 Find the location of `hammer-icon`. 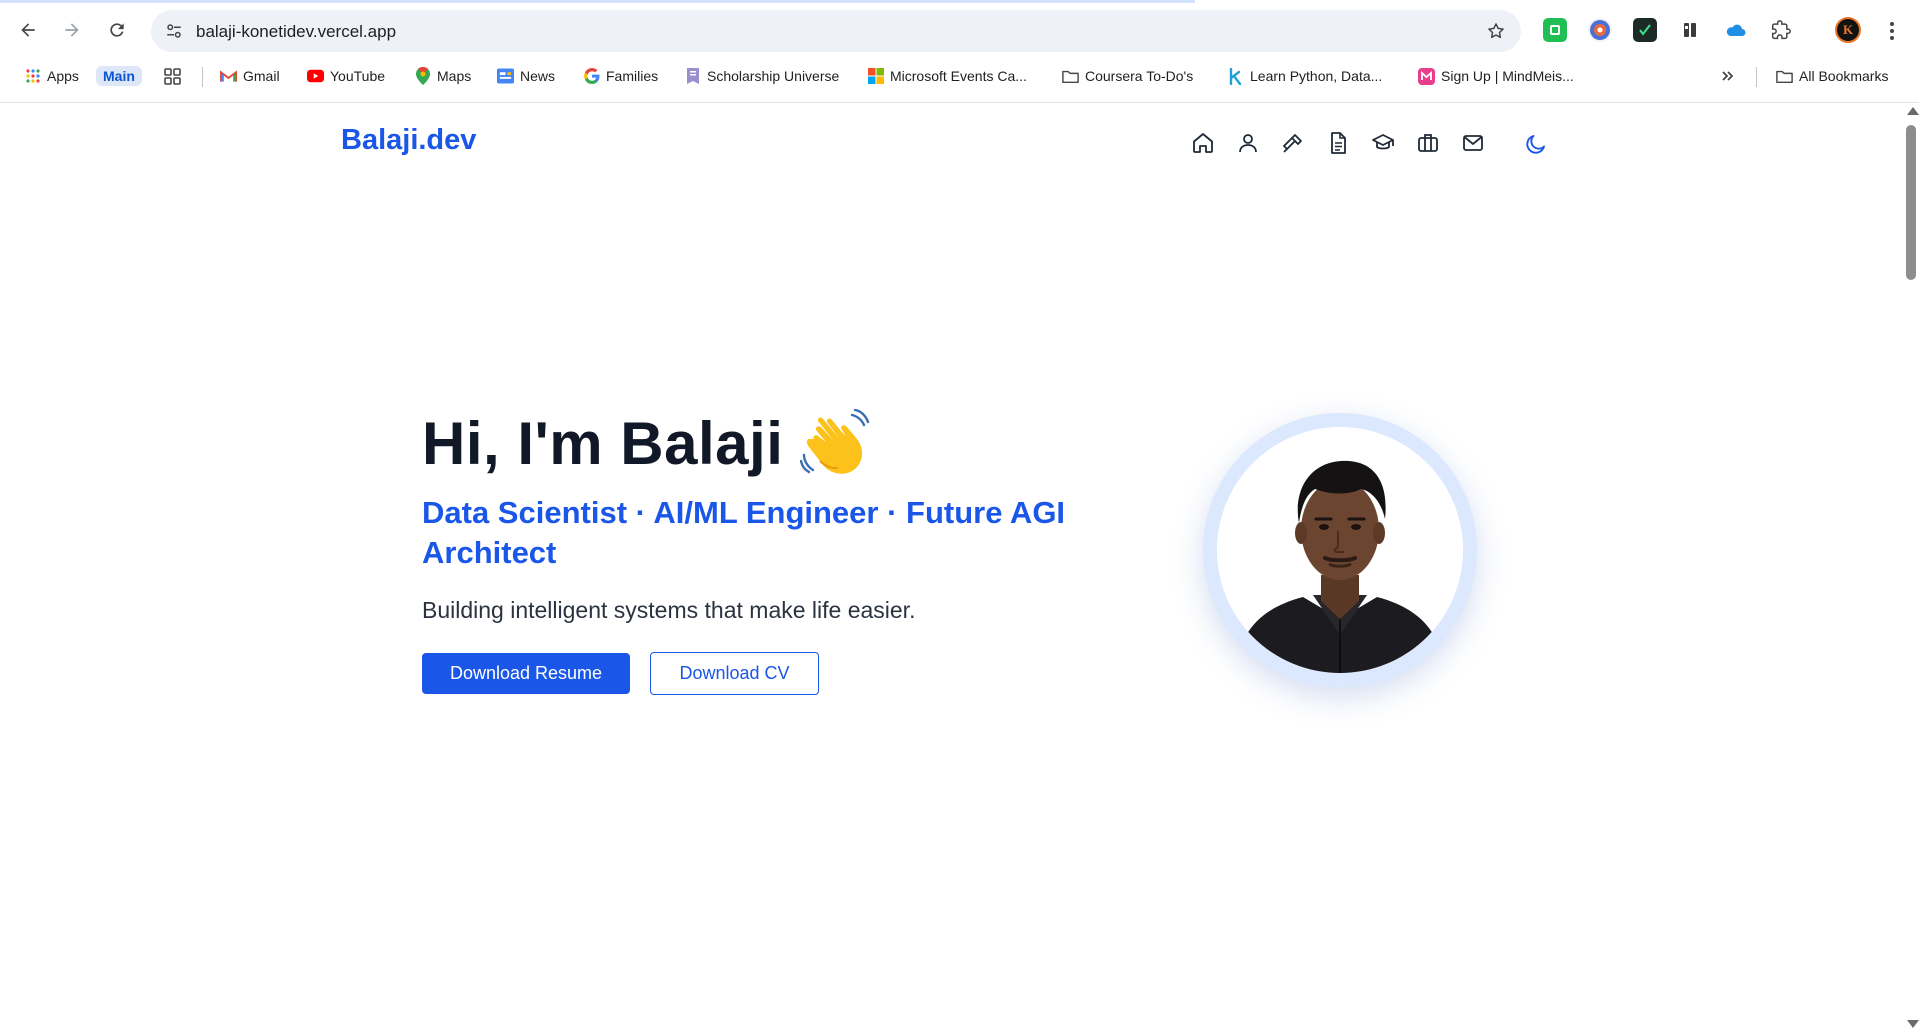

hammer-icon is located at coordinates (1292, 143).